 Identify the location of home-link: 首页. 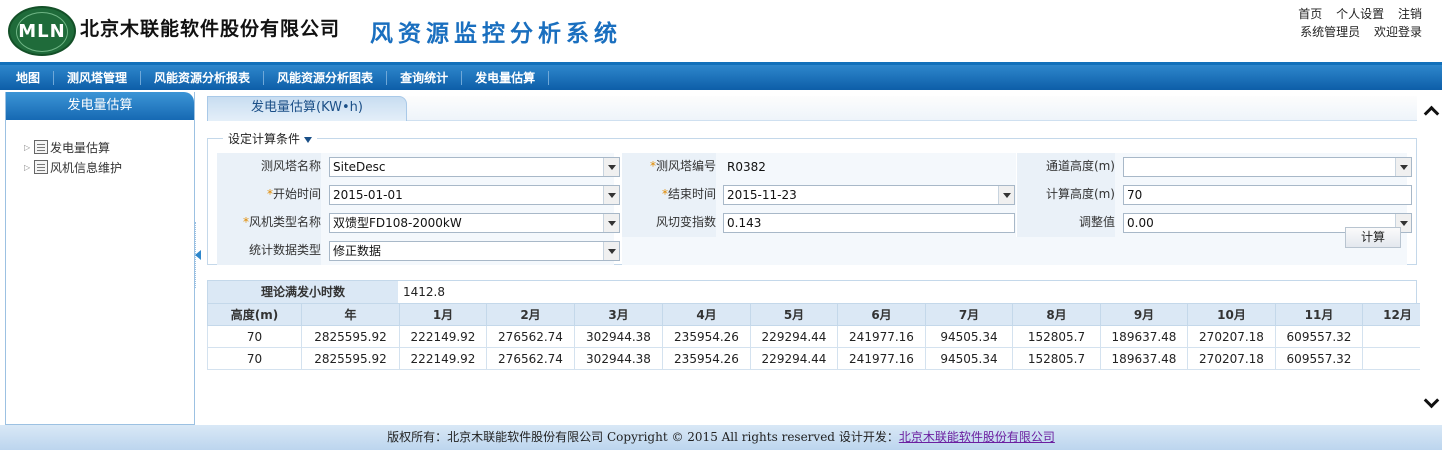
(1310, 14).